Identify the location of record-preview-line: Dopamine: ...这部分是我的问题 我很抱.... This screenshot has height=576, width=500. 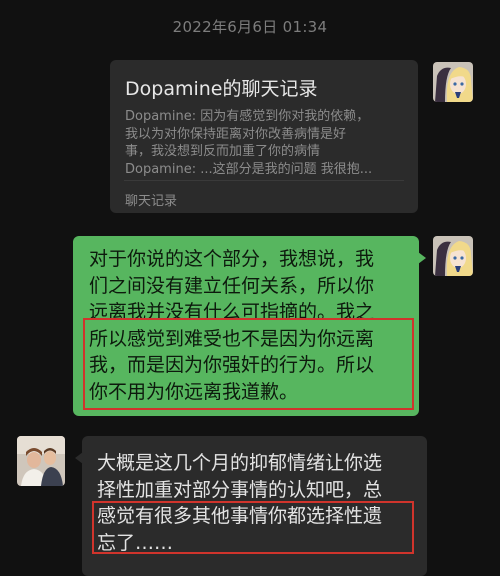
(249, 169).